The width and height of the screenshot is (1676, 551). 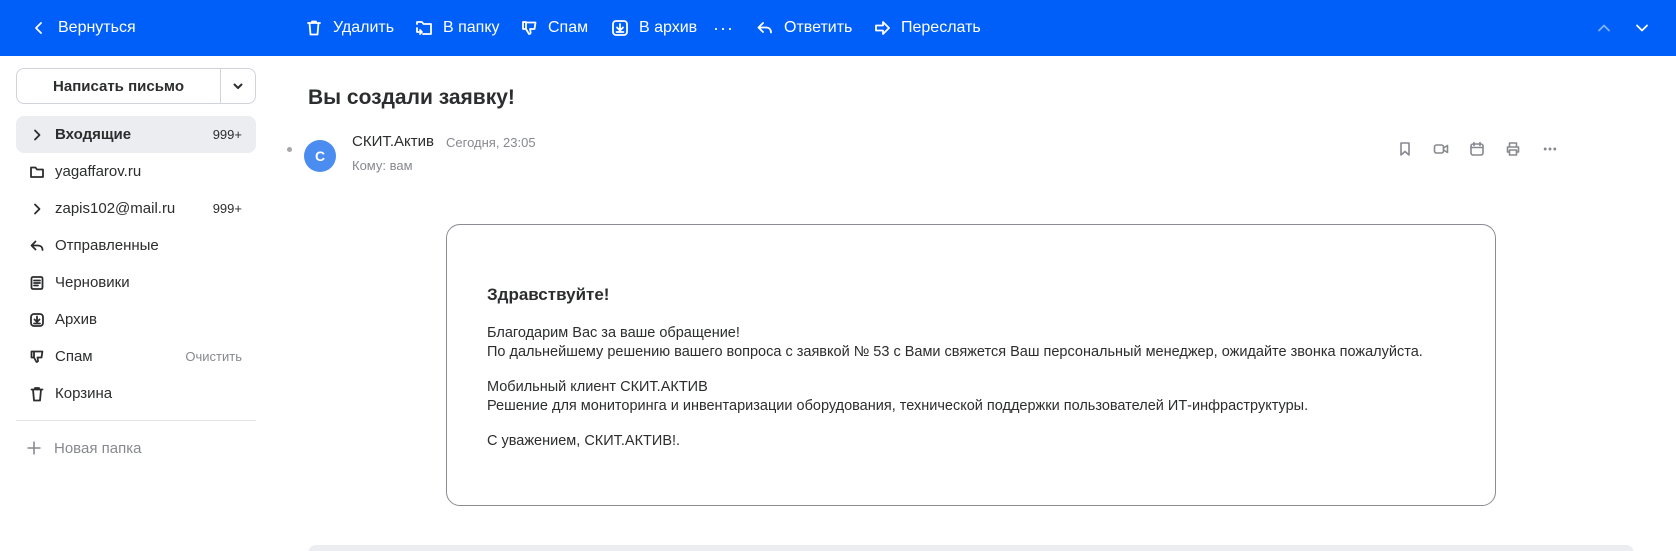 I want to click on reply-icon, so click(x=764, y=28).